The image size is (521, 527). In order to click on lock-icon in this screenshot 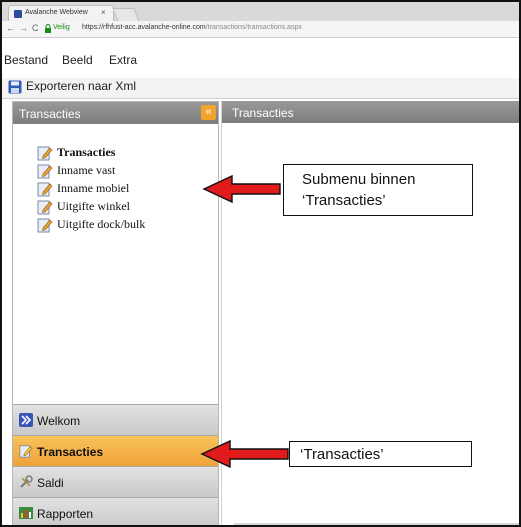, I will do `click(48, 28)`.